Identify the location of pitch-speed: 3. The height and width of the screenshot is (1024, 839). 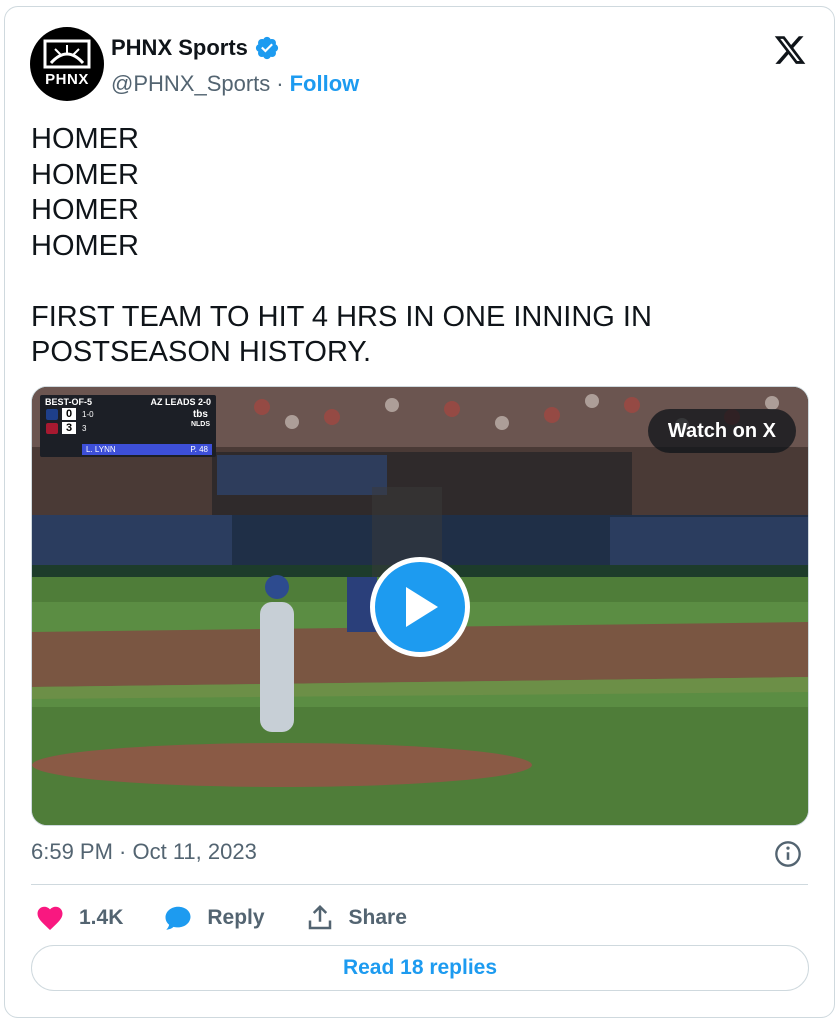
(84, 428).